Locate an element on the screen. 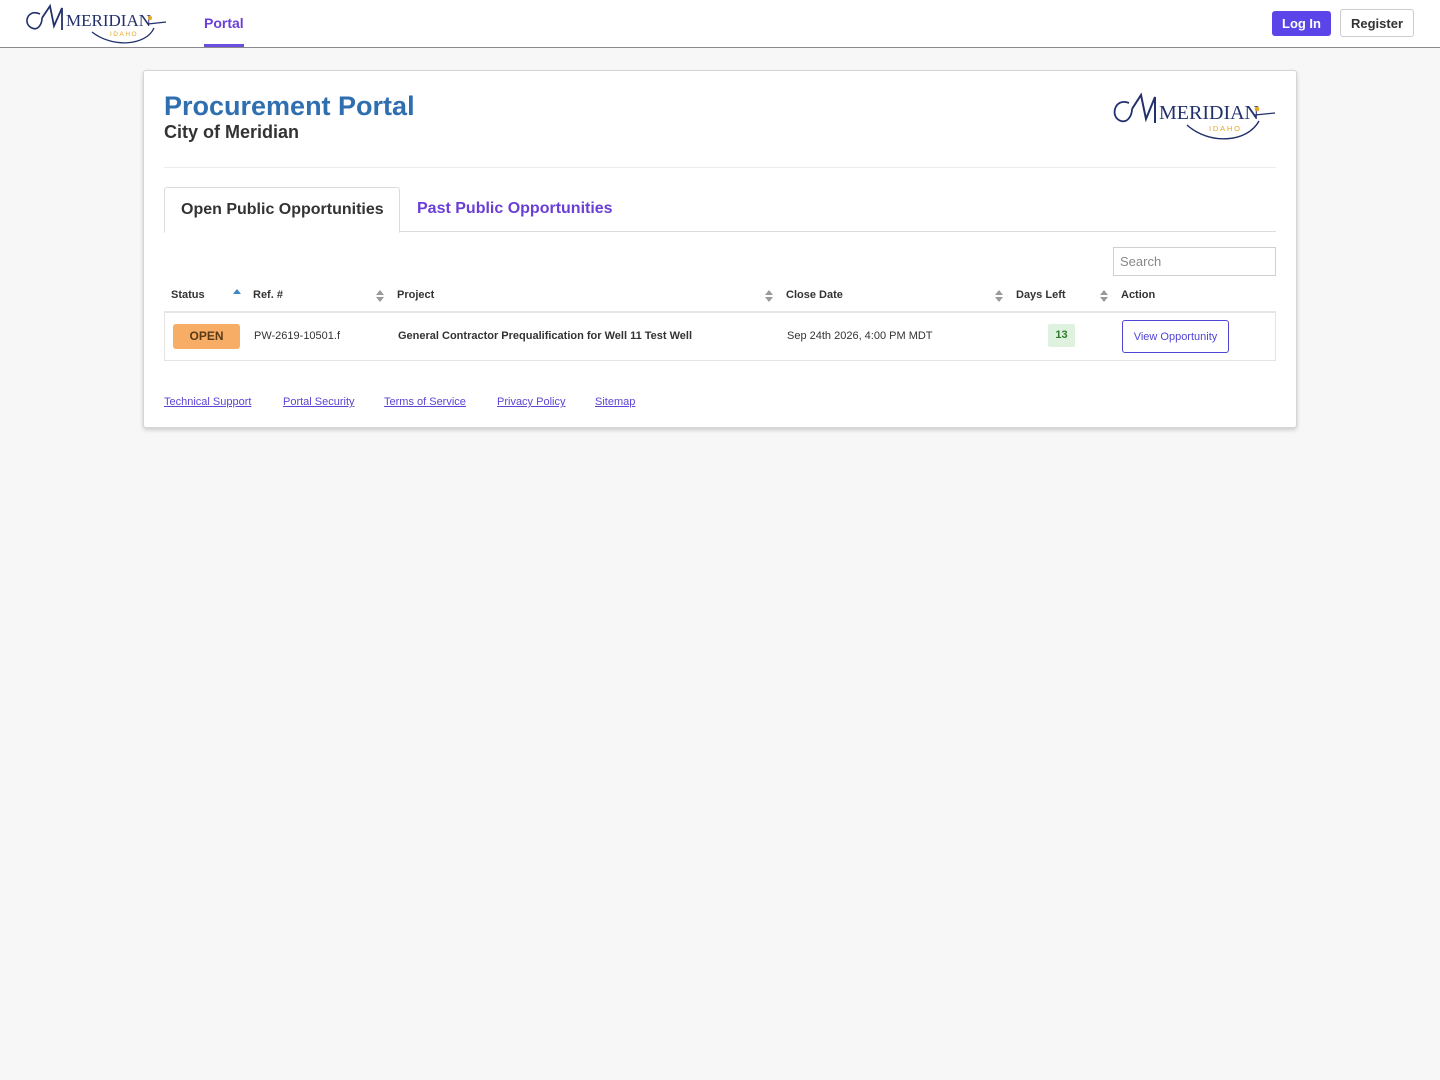 The image size is (1440, 1080). column-header-ref: Ref. # is located at coordinates (268, 295).